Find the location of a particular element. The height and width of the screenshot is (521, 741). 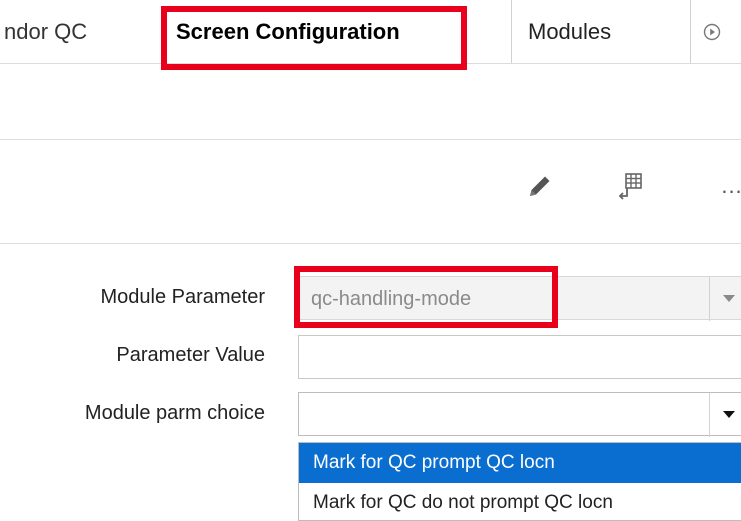

tab-modules: Modules is located at coordinates (569, 32).